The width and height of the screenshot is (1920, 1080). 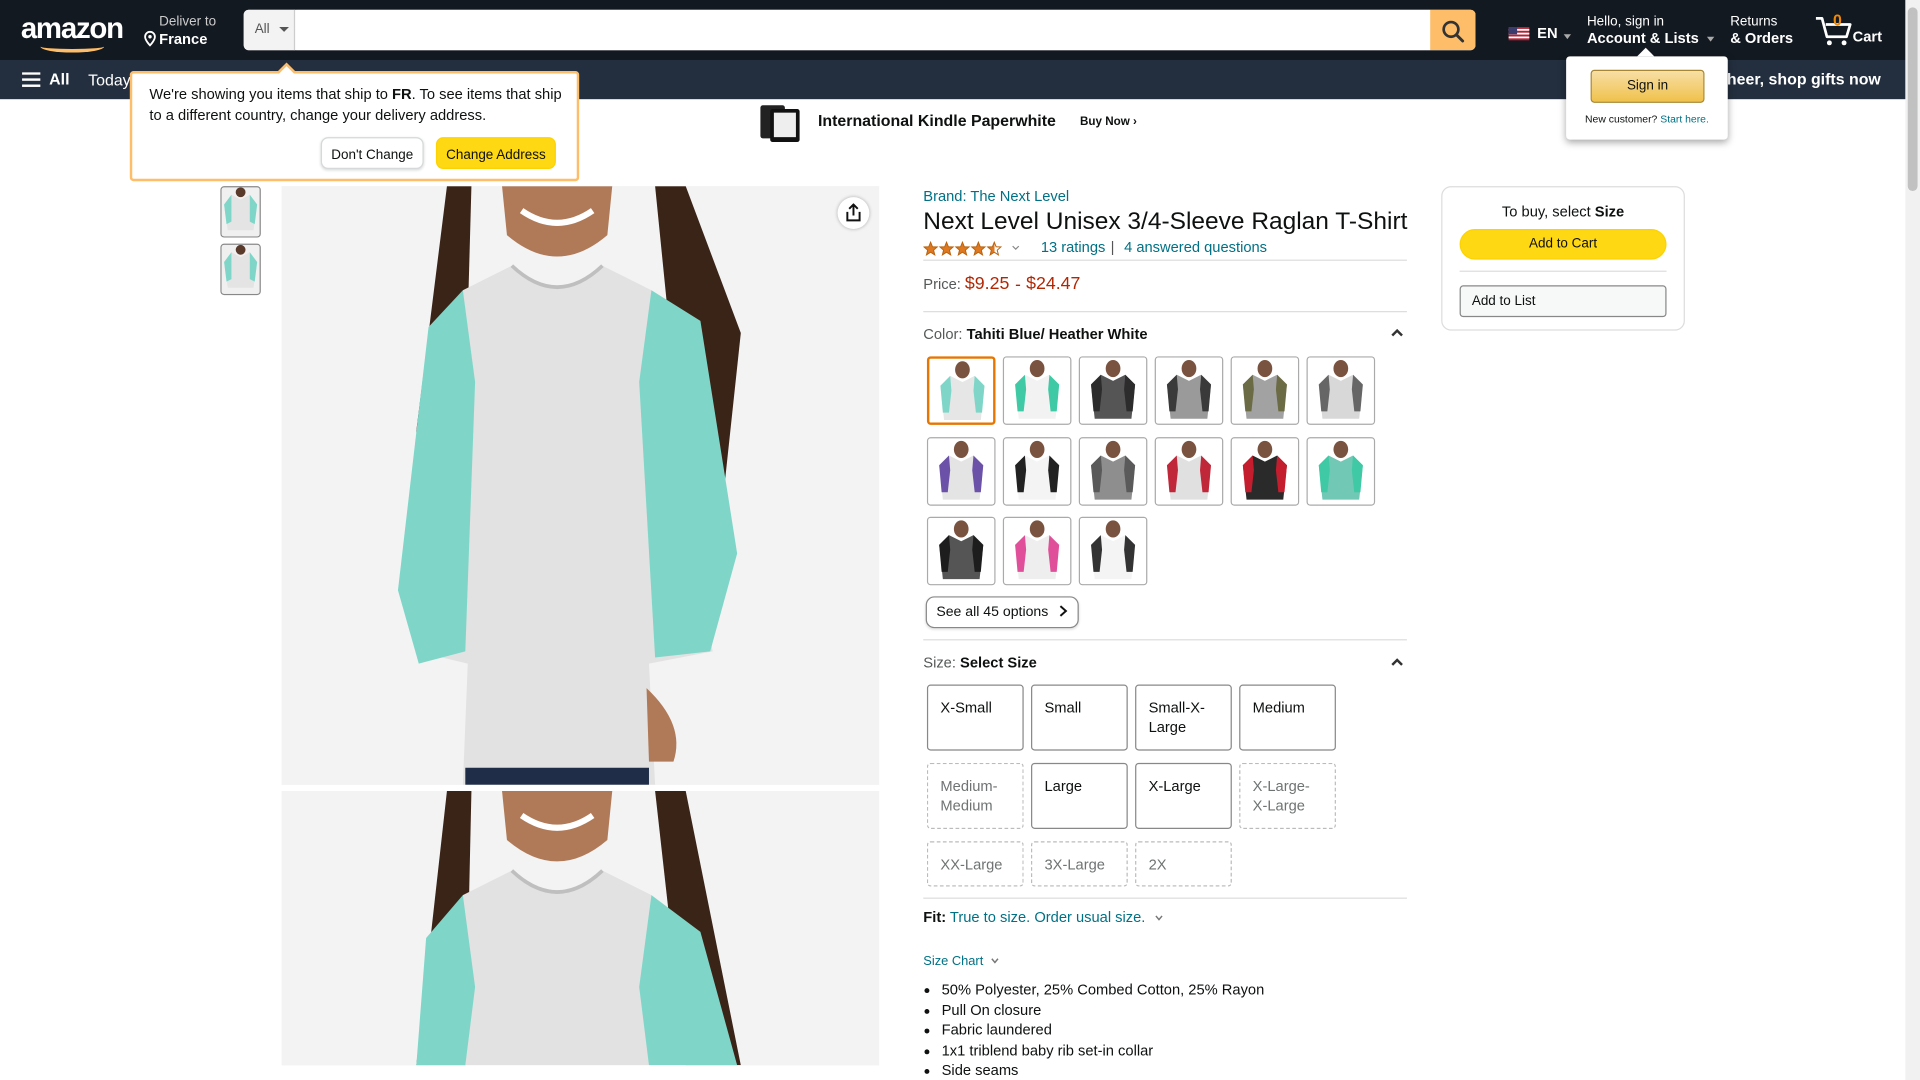 What do you see at coordinates (495, 153) in the screenshot?
I see `change-address-button: Change Address` at bounding box center [495, 153].